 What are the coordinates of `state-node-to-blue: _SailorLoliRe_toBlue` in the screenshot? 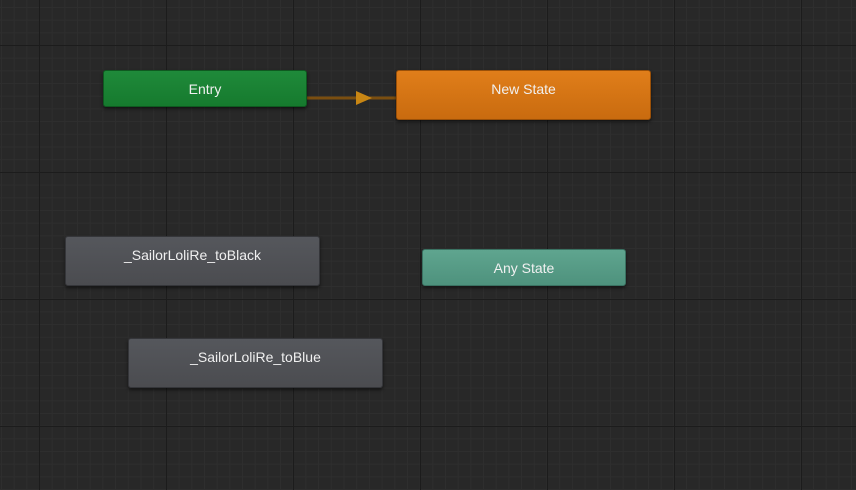 It's located at (255, 363).